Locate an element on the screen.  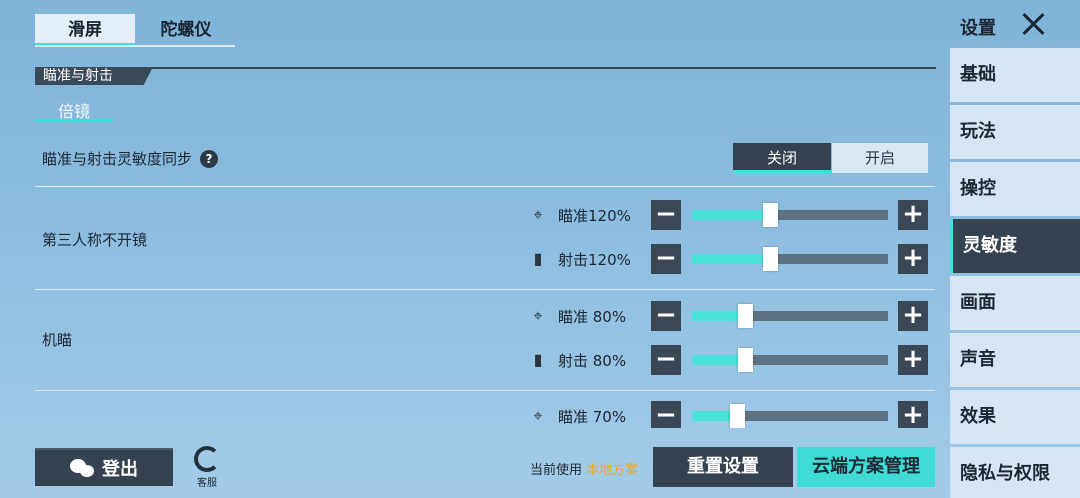
sidebar-item: 画面 is located at coordinates (1015, 303).